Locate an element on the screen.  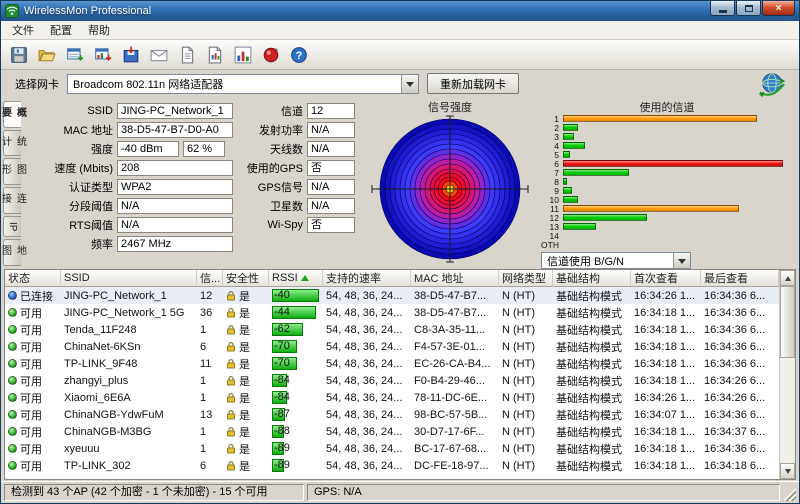
scroll-up-button is located at coordinates (787, 278).